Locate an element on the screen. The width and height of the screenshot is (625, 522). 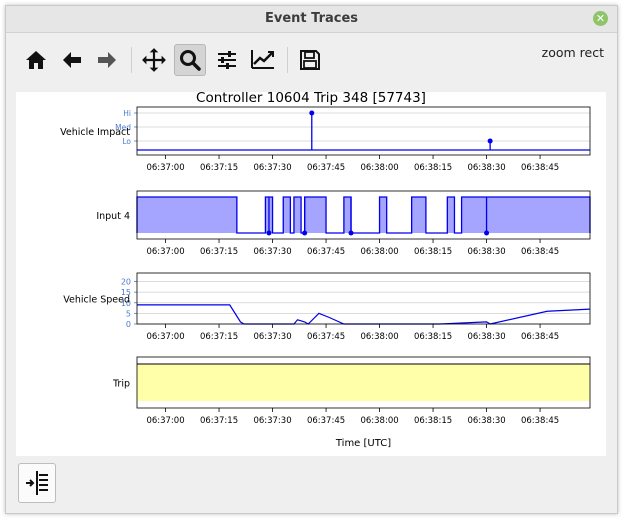
panel-label: Input 4 is located at coordinates (113, 216).